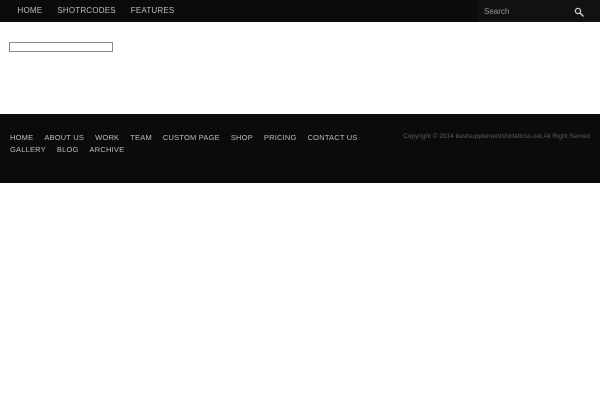 This screenshot has width=600, height=400. What do you see at coordinates (68, 150) in the screenshot?
I see `footer-nav-blog-link: BLOG` at bounding box center [68, 150].